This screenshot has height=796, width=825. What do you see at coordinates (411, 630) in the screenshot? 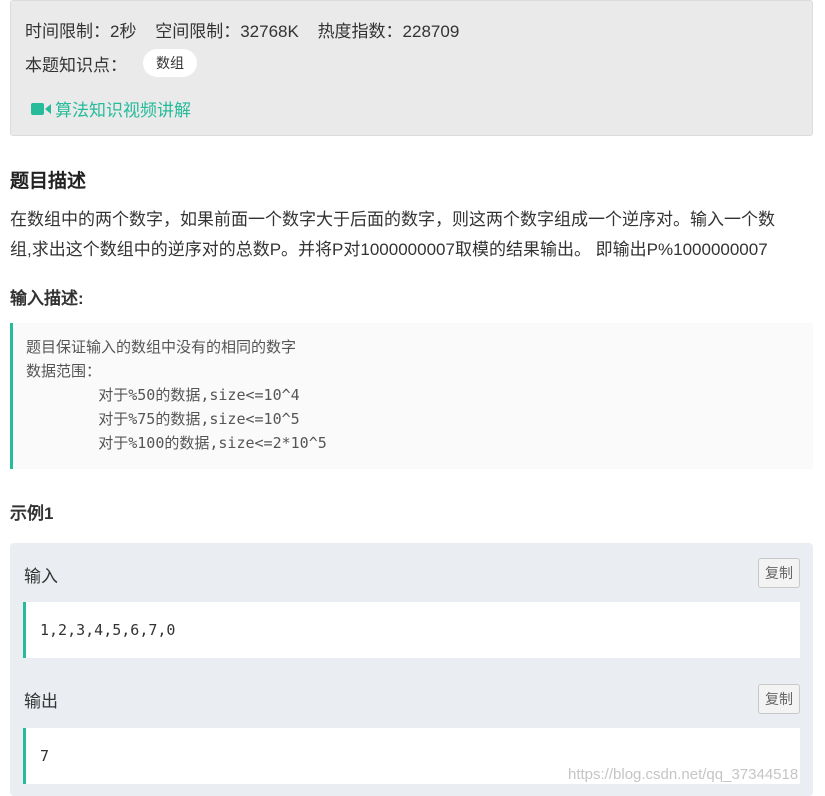
I see `example-input-value: 1,2,3,4,5,6,7,0` at bounding box center [411, 630].